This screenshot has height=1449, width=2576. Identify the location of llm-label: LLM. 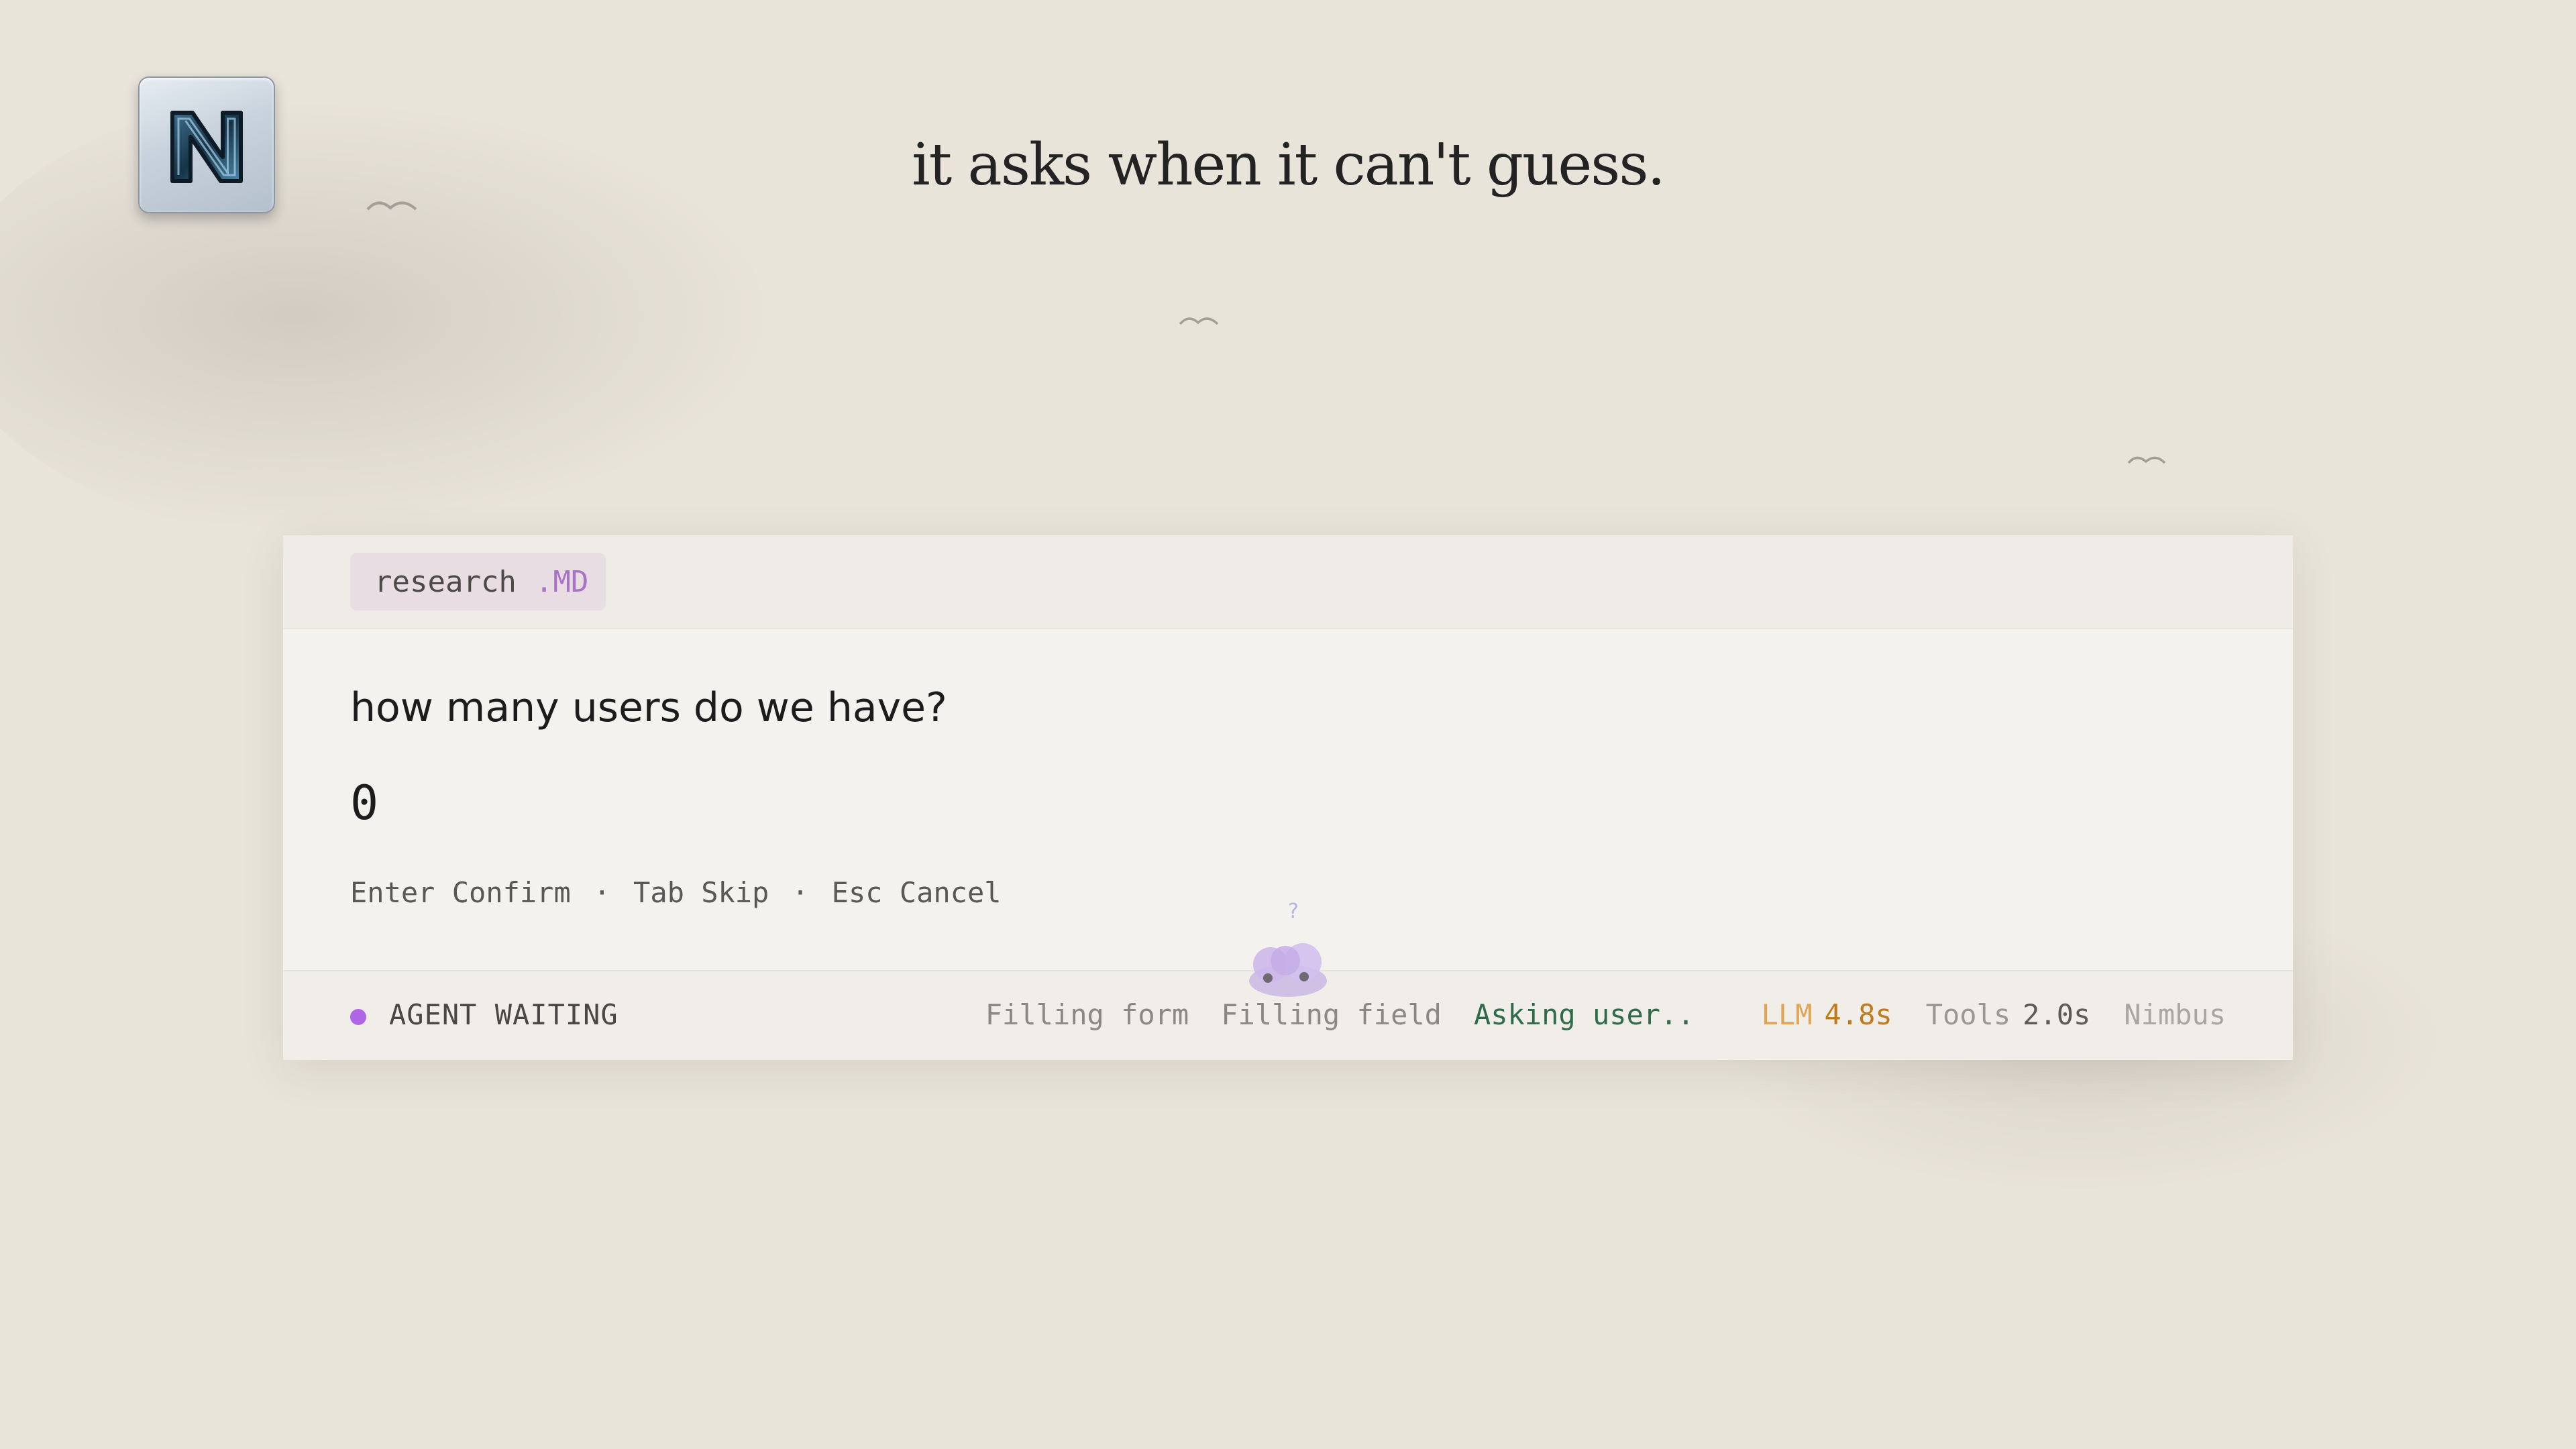
(1787, 1014).